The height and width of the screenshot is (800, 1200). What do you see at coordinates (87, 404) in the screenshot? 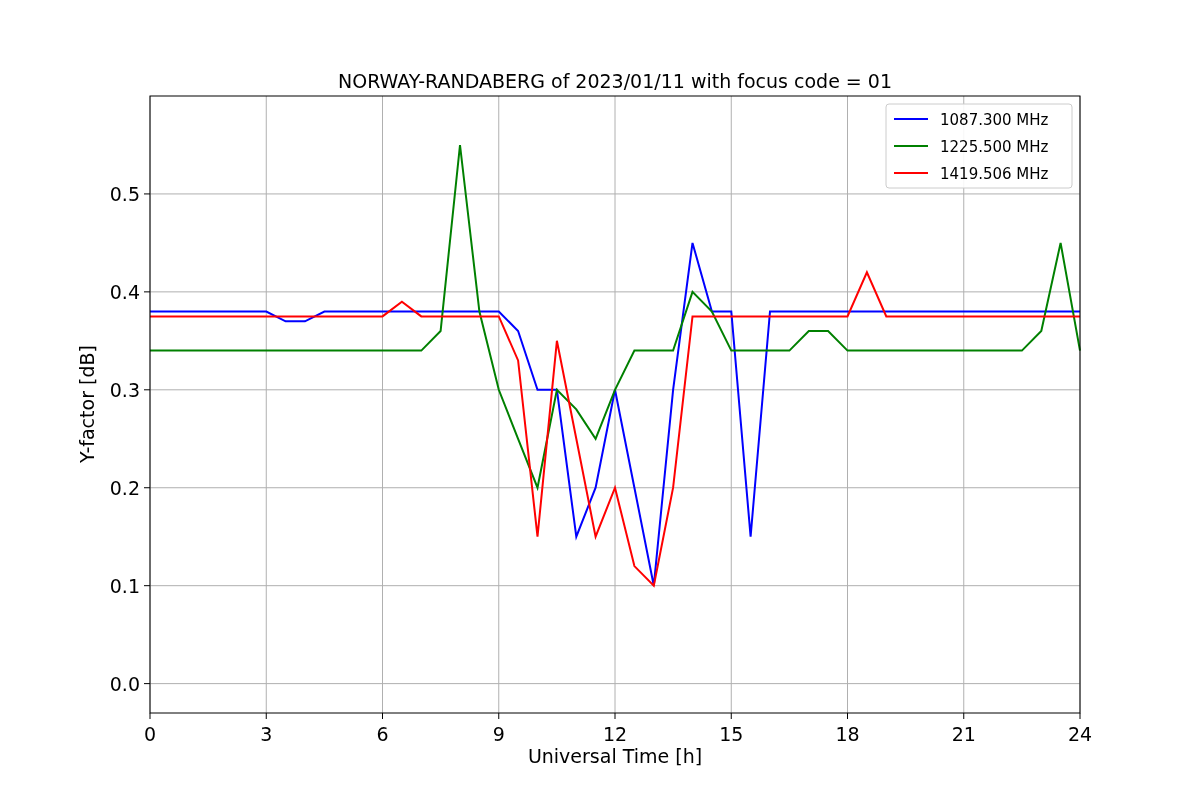
I see `y-axis-label: Y-factor [dB]` at bounding box center [87, 404].